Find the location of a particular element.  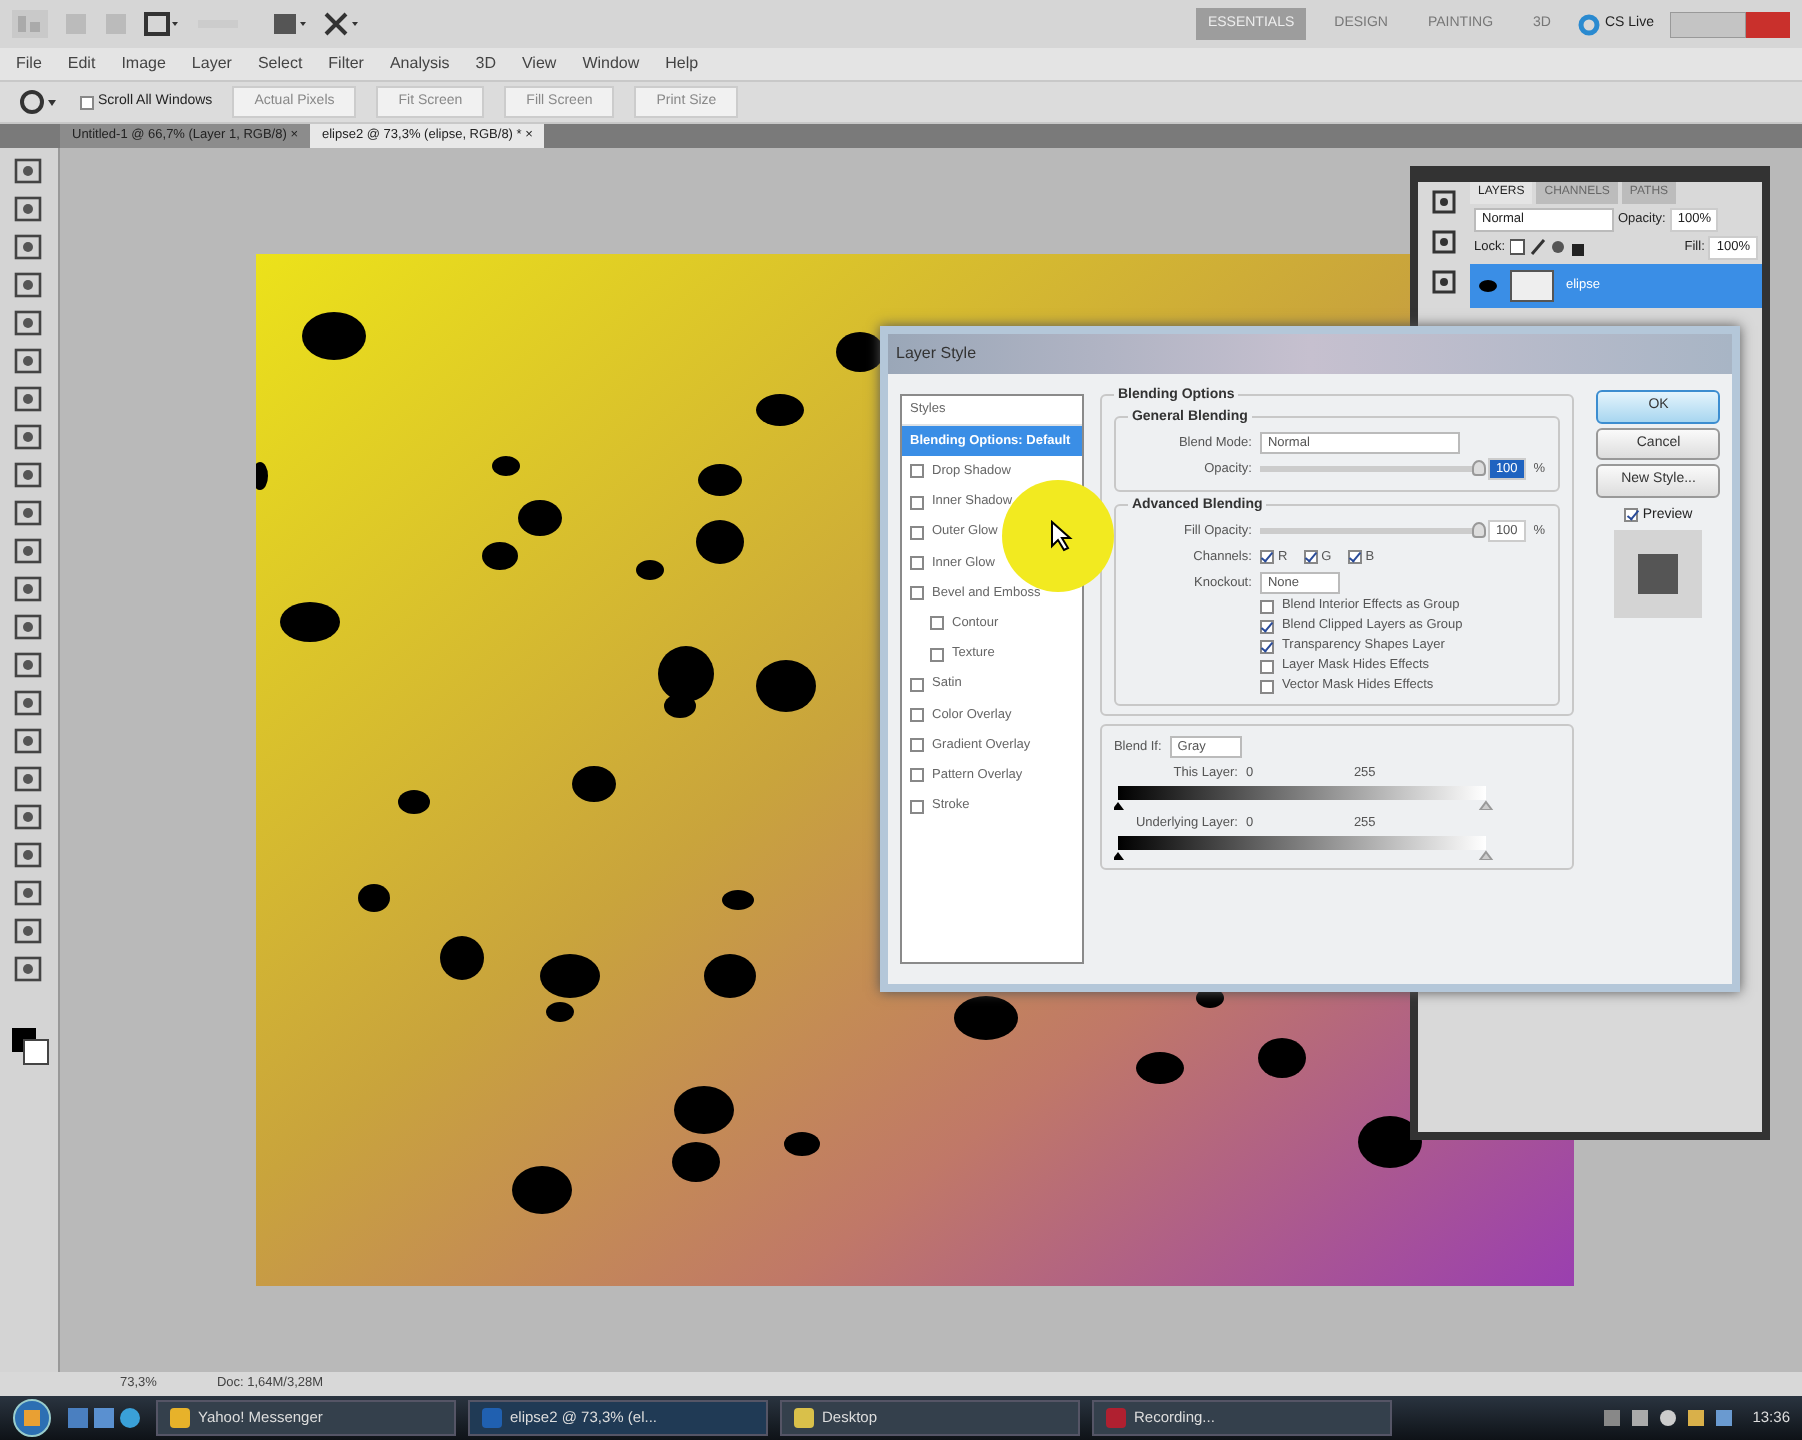

dialog-title: Layer Style is located at coordinates (936, 354).